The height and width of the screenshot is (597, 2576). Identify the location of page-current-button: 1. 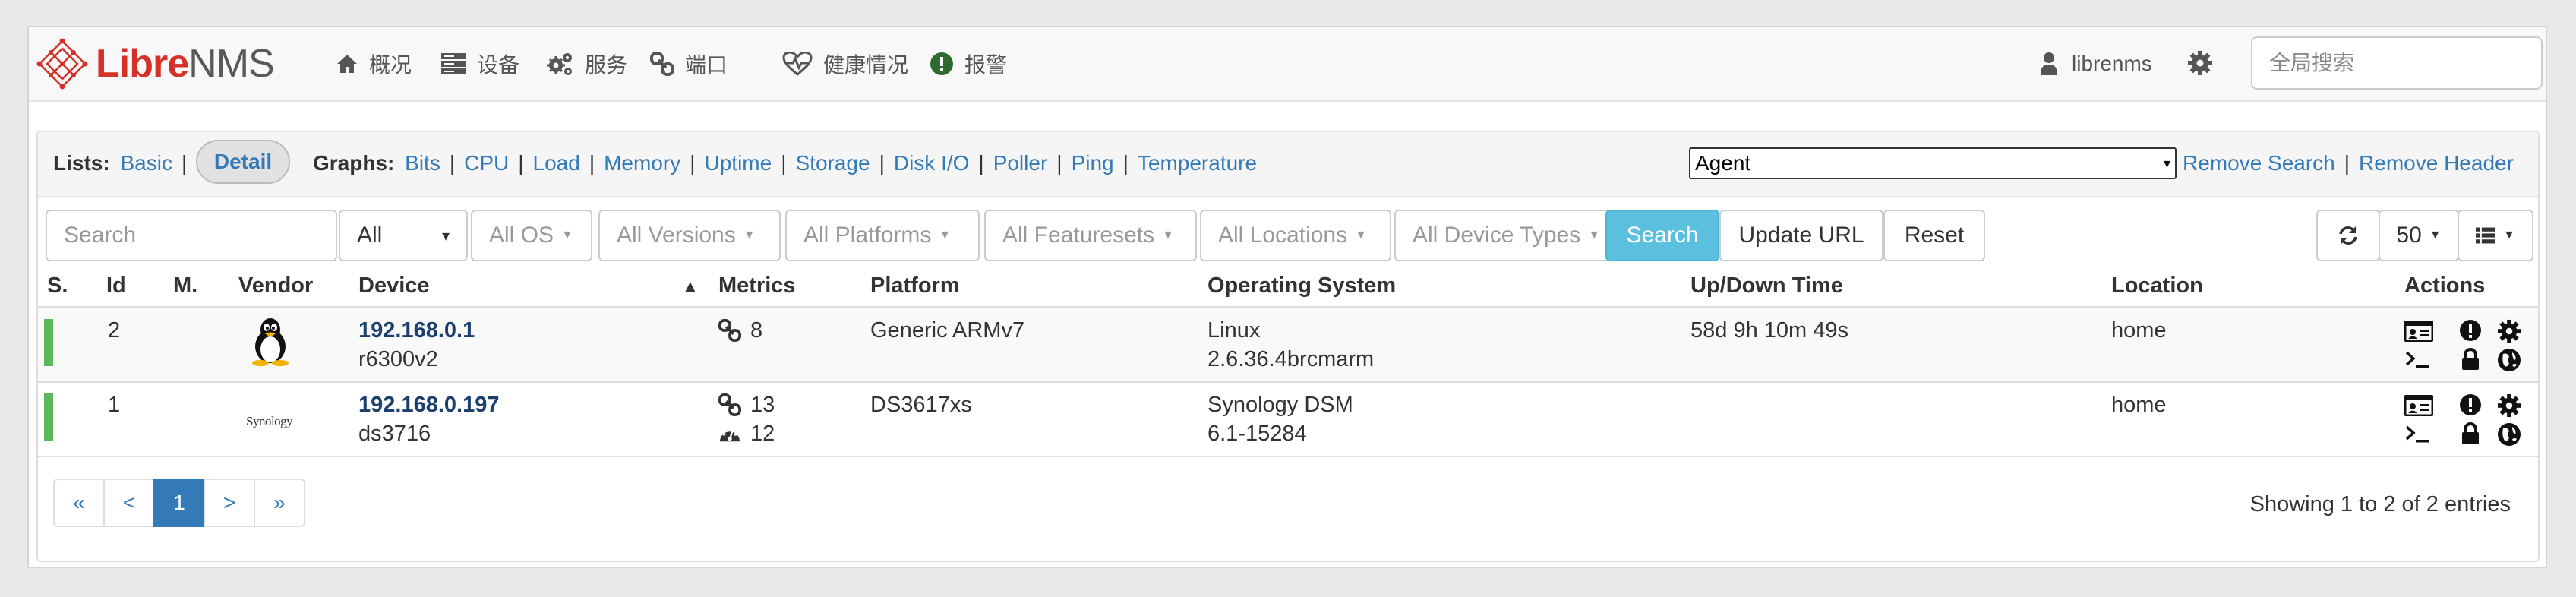
(179, 503).